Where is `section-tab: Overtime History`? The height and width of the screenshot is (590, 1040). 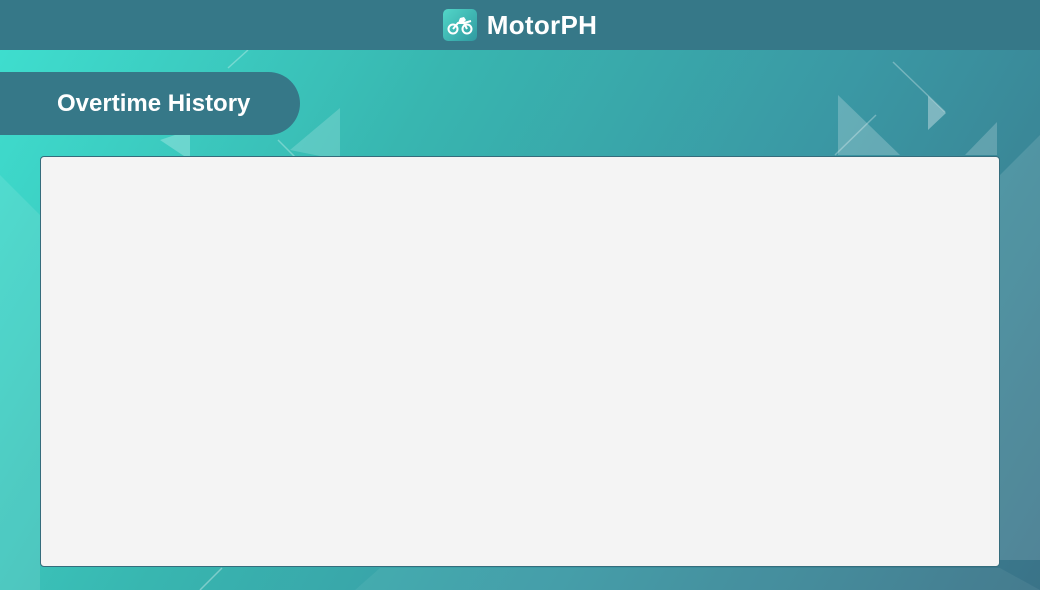 section-tab: Overtime History is located at coordinates (150, 103).